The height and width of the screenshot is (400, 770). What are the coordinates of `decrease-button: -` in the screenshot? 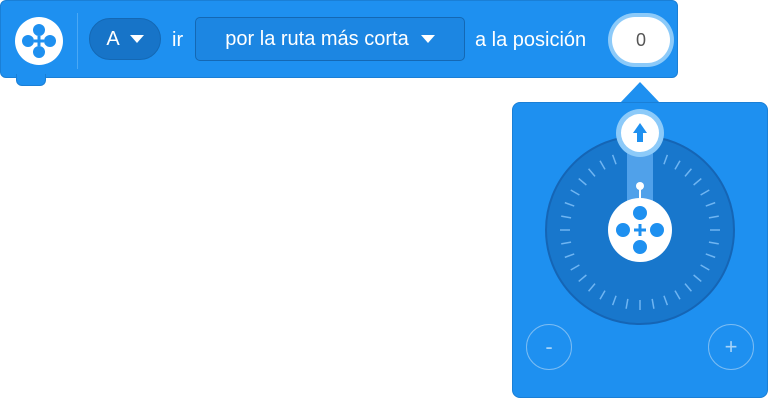 It's located at (549, 347).